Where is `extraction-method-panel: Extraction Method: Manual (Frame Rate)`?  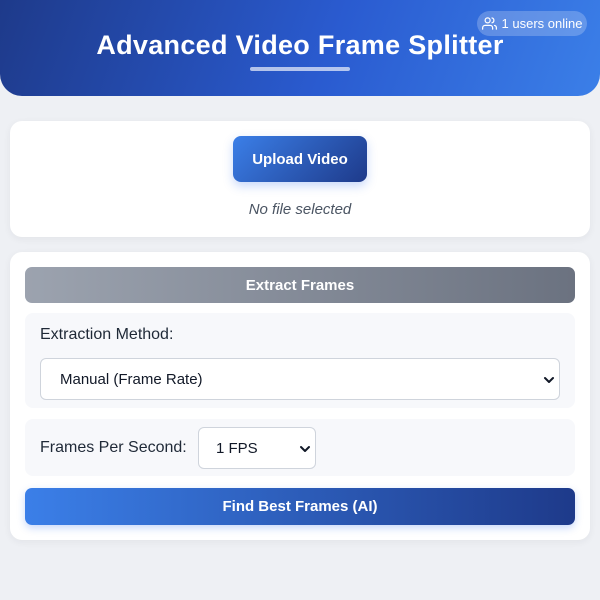
extraction-method-panel: Extraction Method: Manual (Frame Rate) is located at coordinates (300, 360).